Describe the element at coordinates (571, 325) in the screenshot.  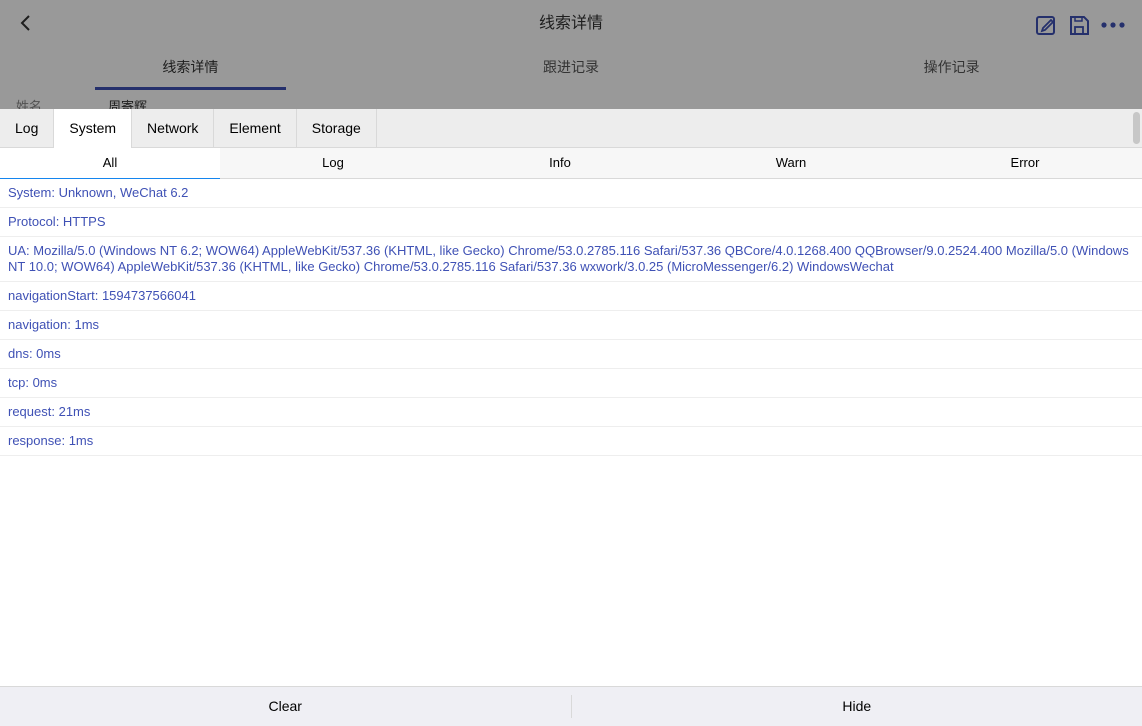
I see `log-entry-navigation: navigation: 1ms` at that location.